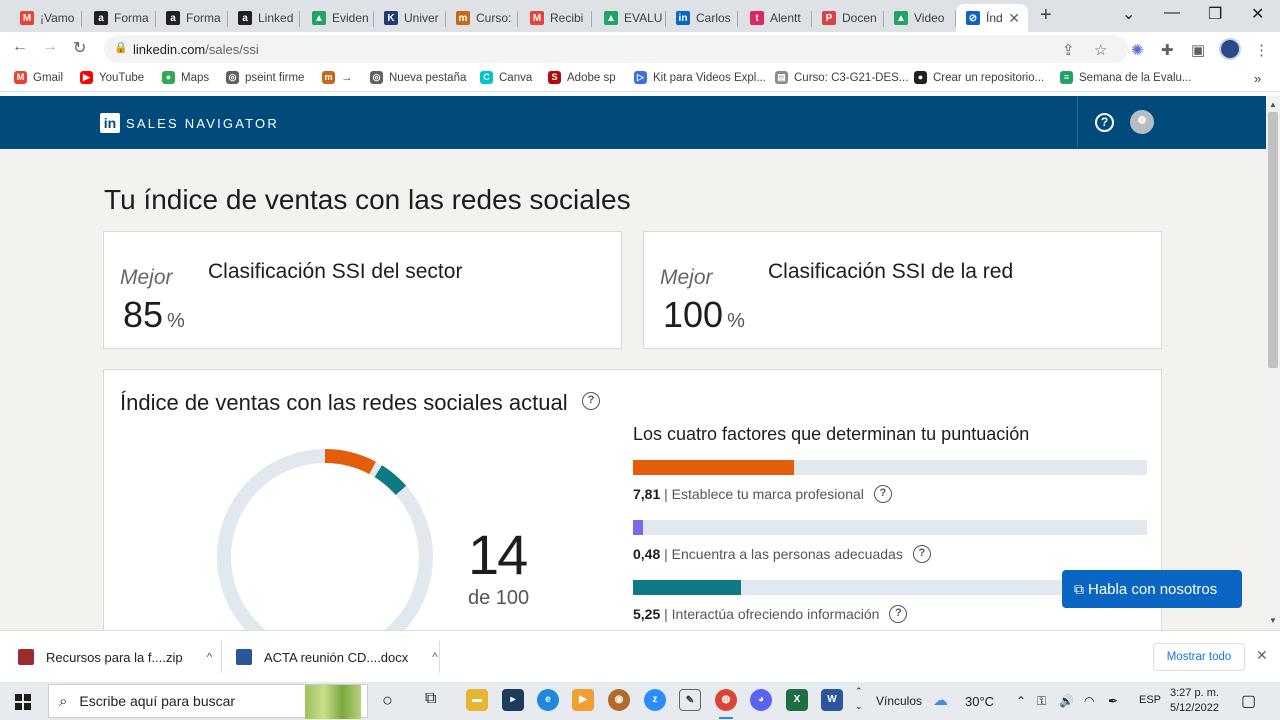 This screenshot has width=1280, height=720. What do you see at coordinates (1215, 14) in the screenshot?
I see `restore-button: ❐` at bounding box center [1215, 14].